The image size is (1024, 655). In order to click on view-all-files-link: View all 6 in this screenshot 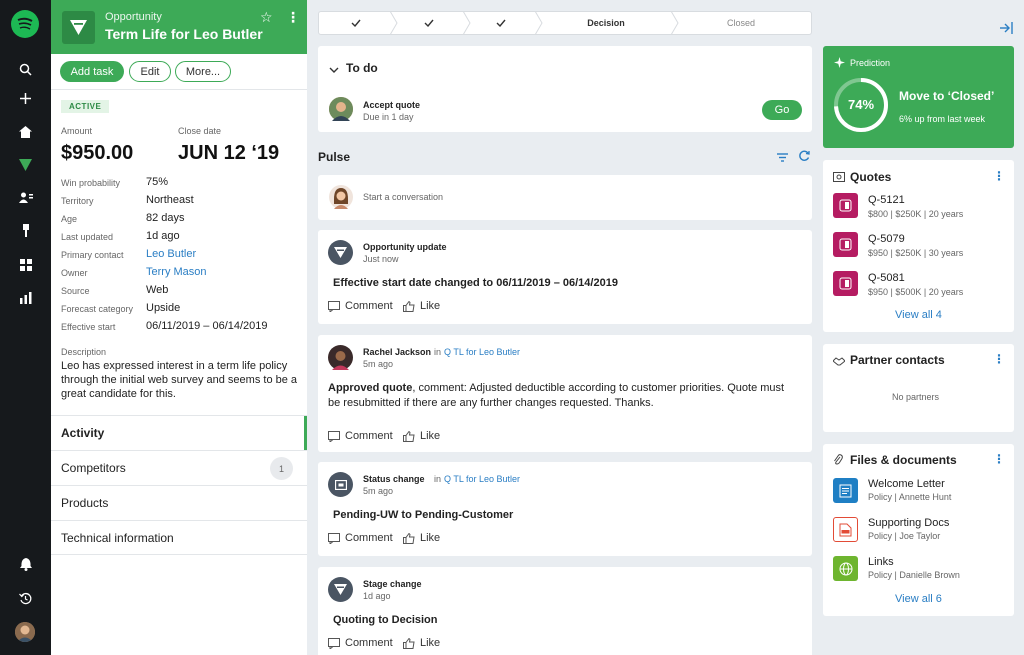, I will do `click(918, 599)`.